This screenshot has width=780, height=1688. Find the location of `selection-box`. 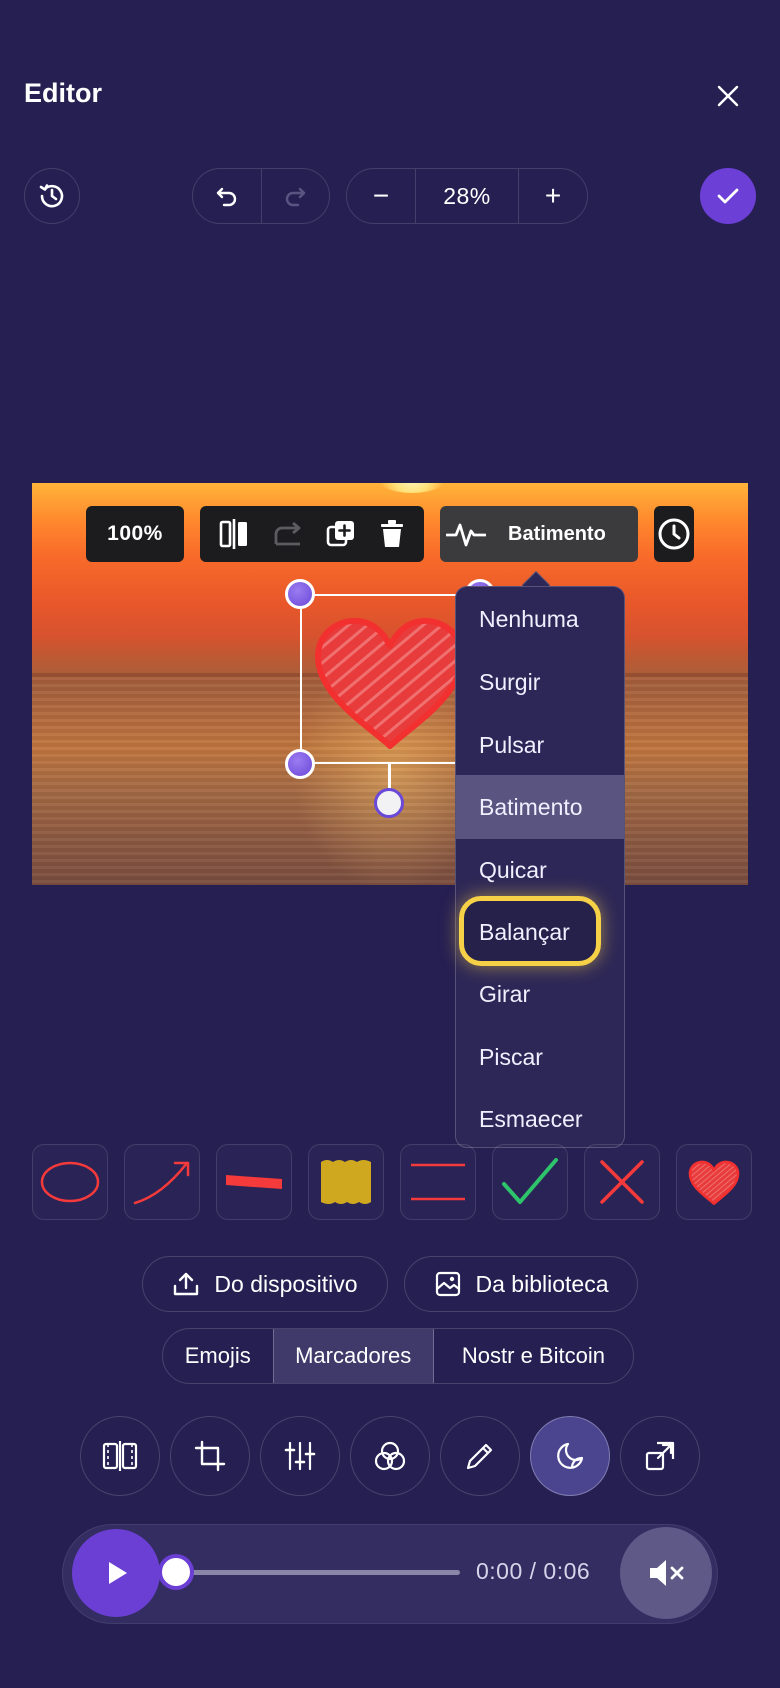

selection-box is located at coordinates (390, 679).